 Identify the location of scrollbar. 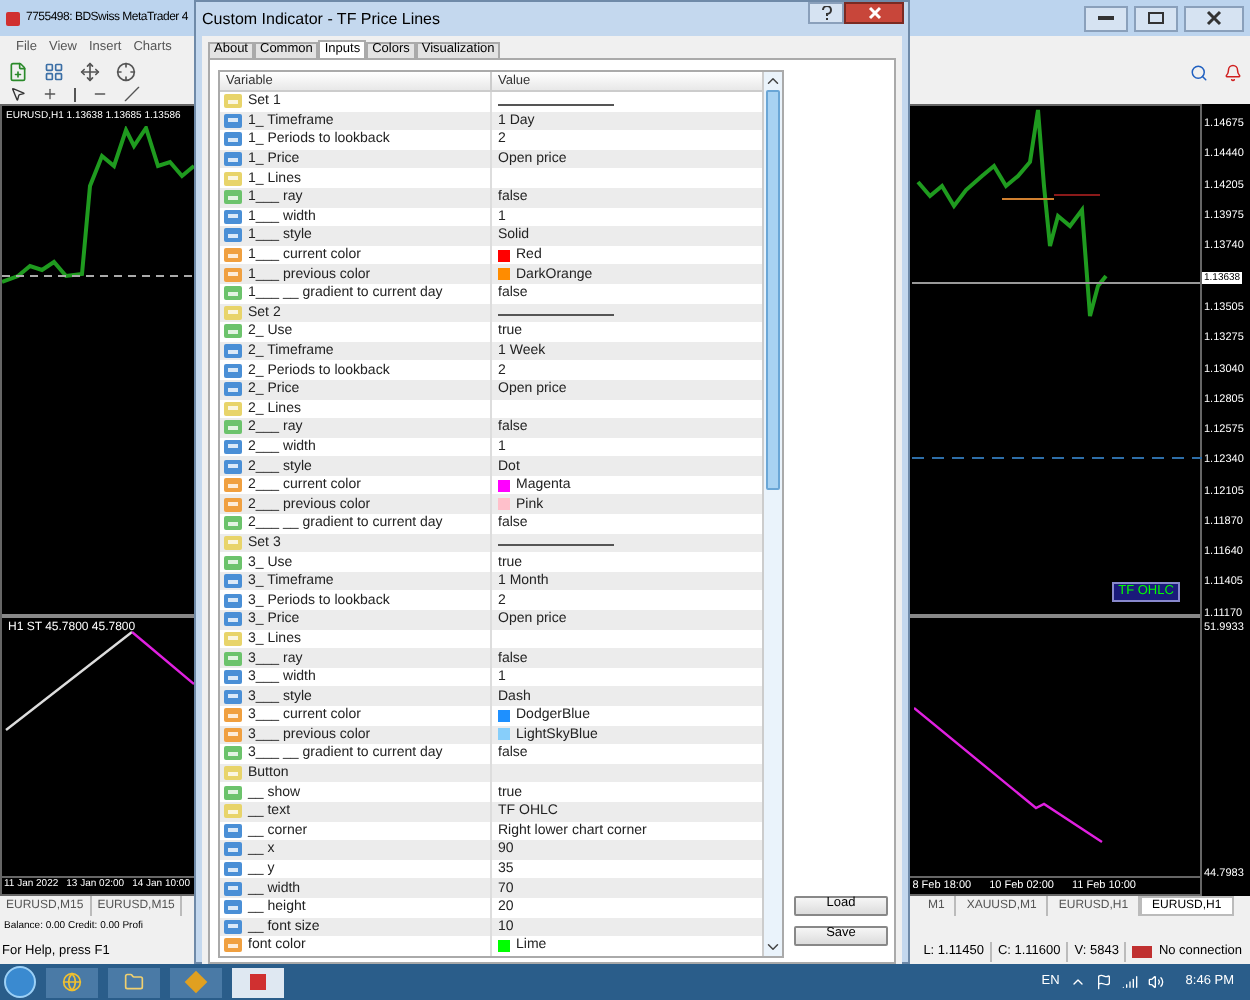
(772, 514).